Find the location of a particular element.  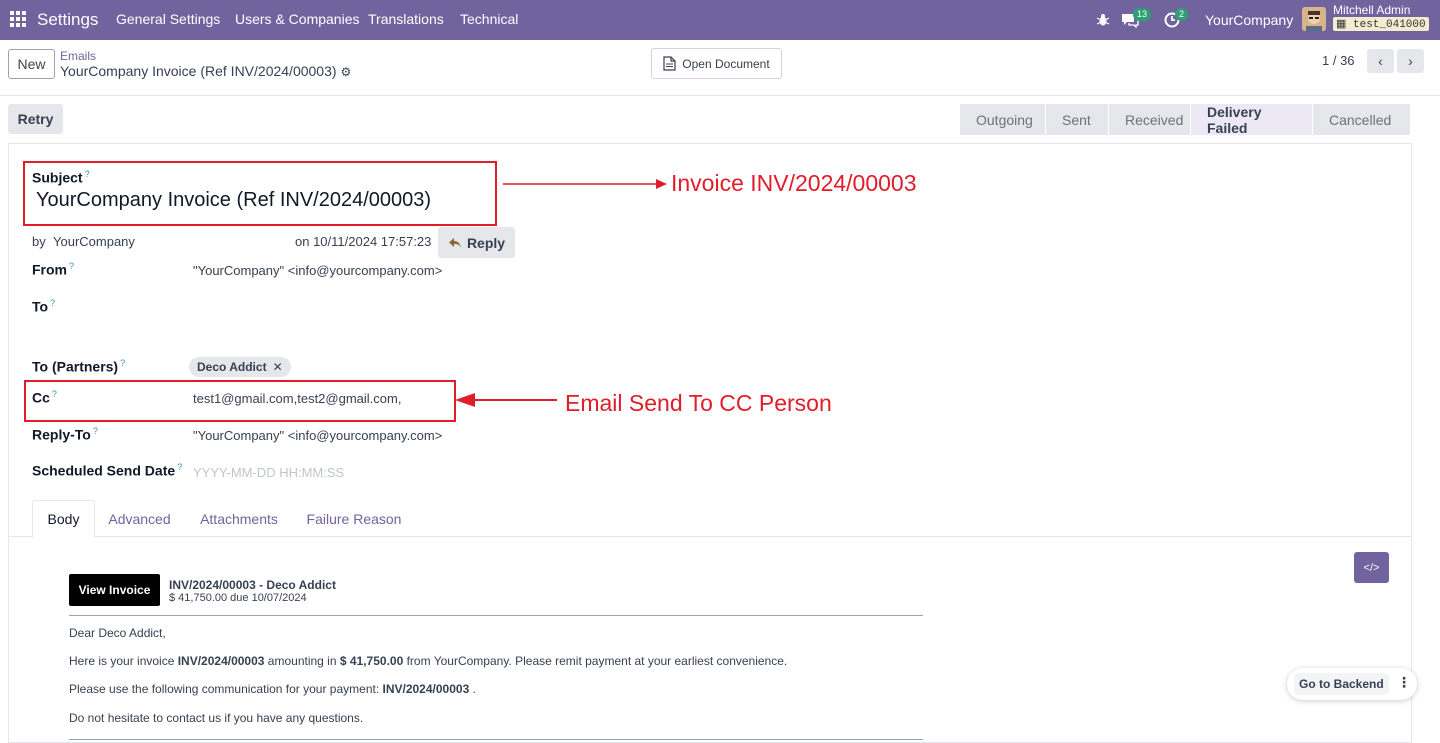

pager-previous-icon: ‹ is located at coordinates (1380, 61).